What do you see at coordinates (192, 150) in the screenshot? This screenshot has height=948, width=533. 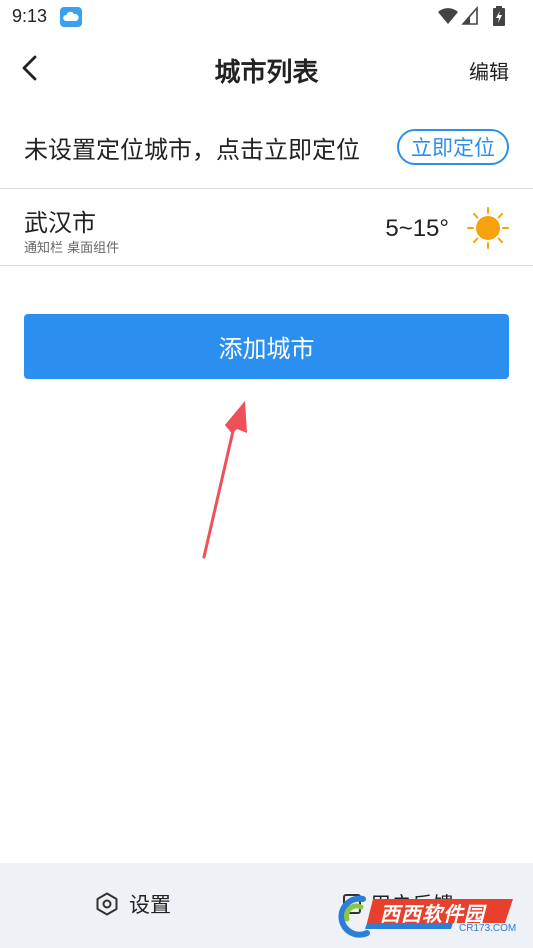 I see `locate-hint-text: 未设置定位城市，点击立即定位` at bounding box center [192, 150].